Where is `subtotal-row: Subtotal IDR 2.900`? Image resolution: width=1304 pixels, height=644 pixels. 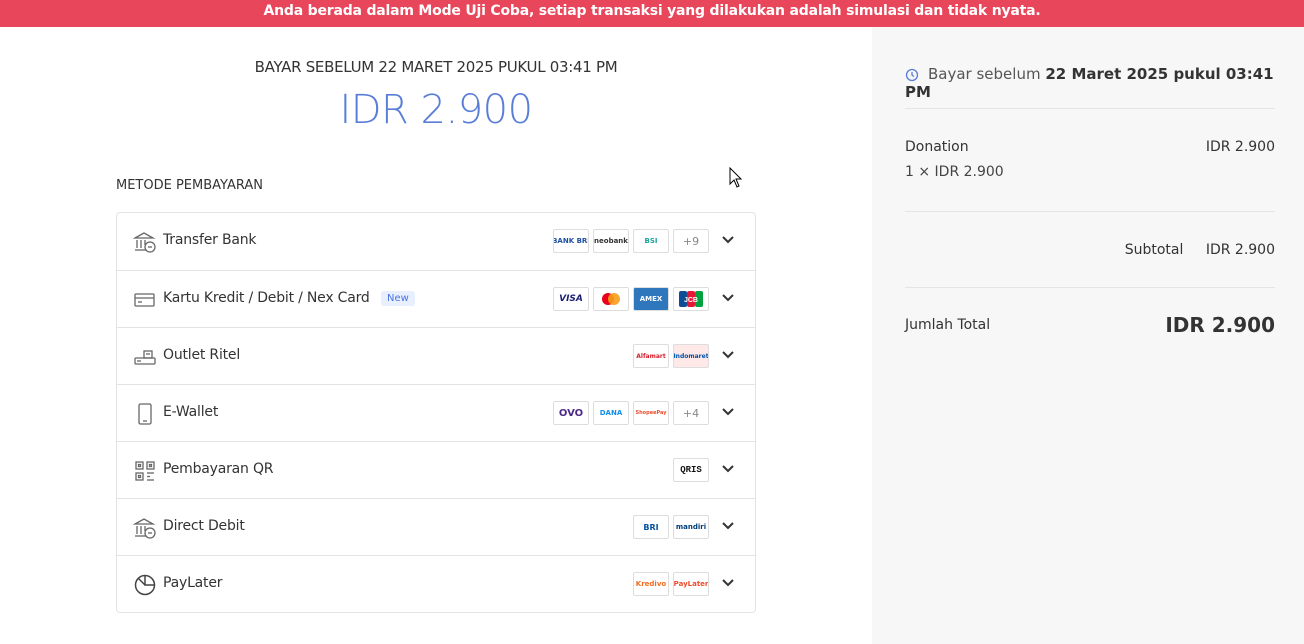
subtotal-row: Subtotal IDR 2.900 is located at coordinates (1200, 250).